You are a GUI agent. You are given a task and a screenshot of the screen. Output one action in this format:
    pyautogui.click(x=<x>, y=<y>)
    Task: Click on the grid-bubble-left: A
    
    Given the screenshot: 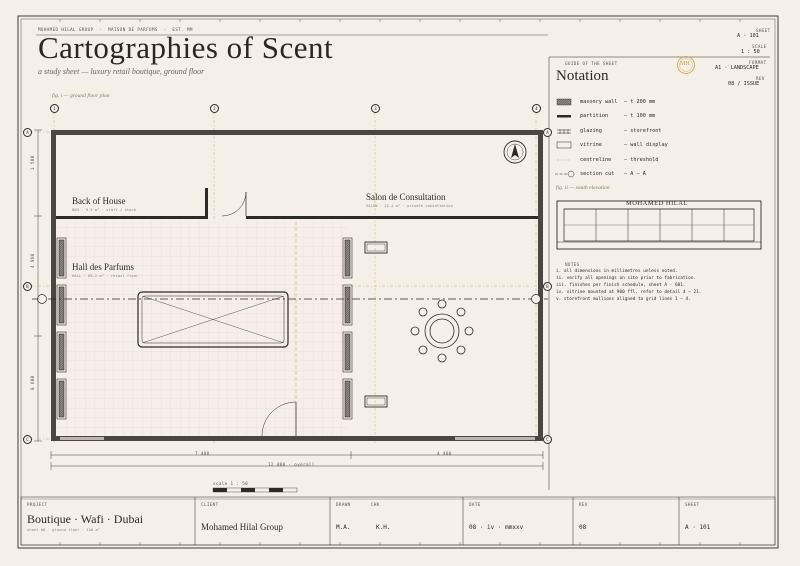 What is the action you would take?
    pyautogui.click(x=27, y=132)
    